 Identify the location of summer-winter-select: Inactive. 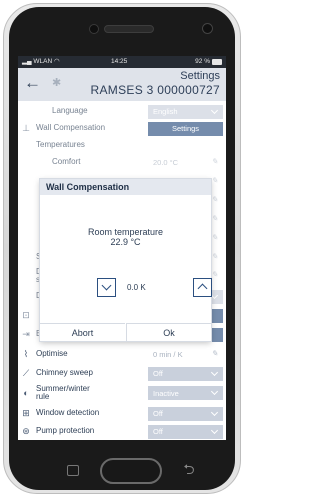
(185, 393).